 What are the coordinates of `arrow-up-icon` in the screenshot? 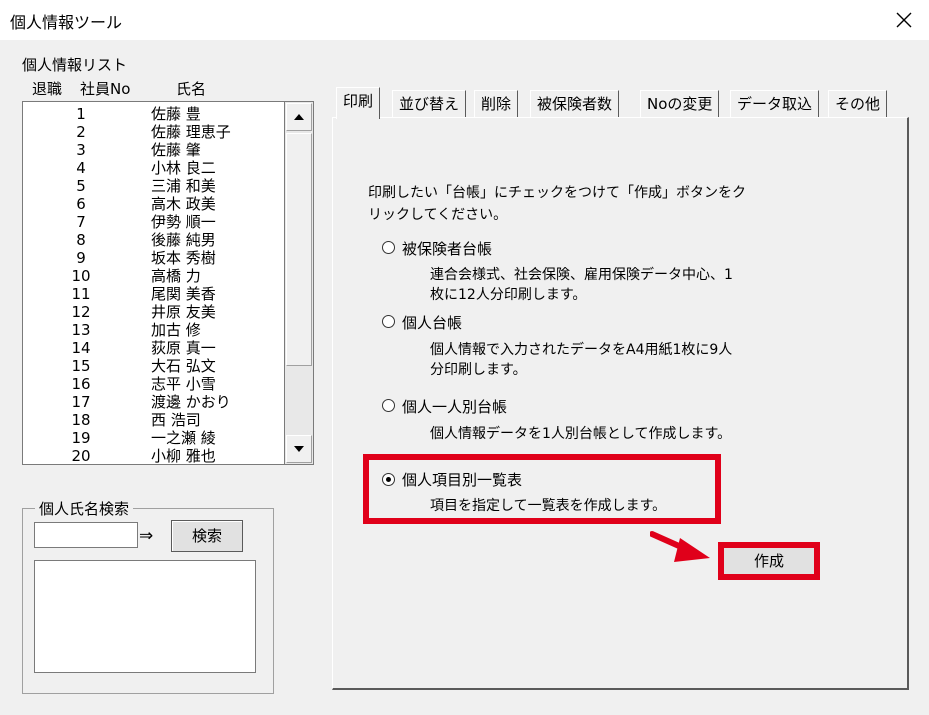 It's located at (299, 117).